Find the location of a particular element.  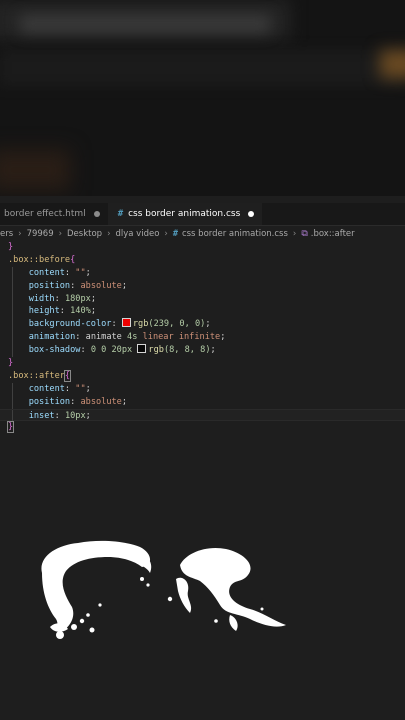

breadcrumb-item: 79969 is located at coordinates (40, 234).